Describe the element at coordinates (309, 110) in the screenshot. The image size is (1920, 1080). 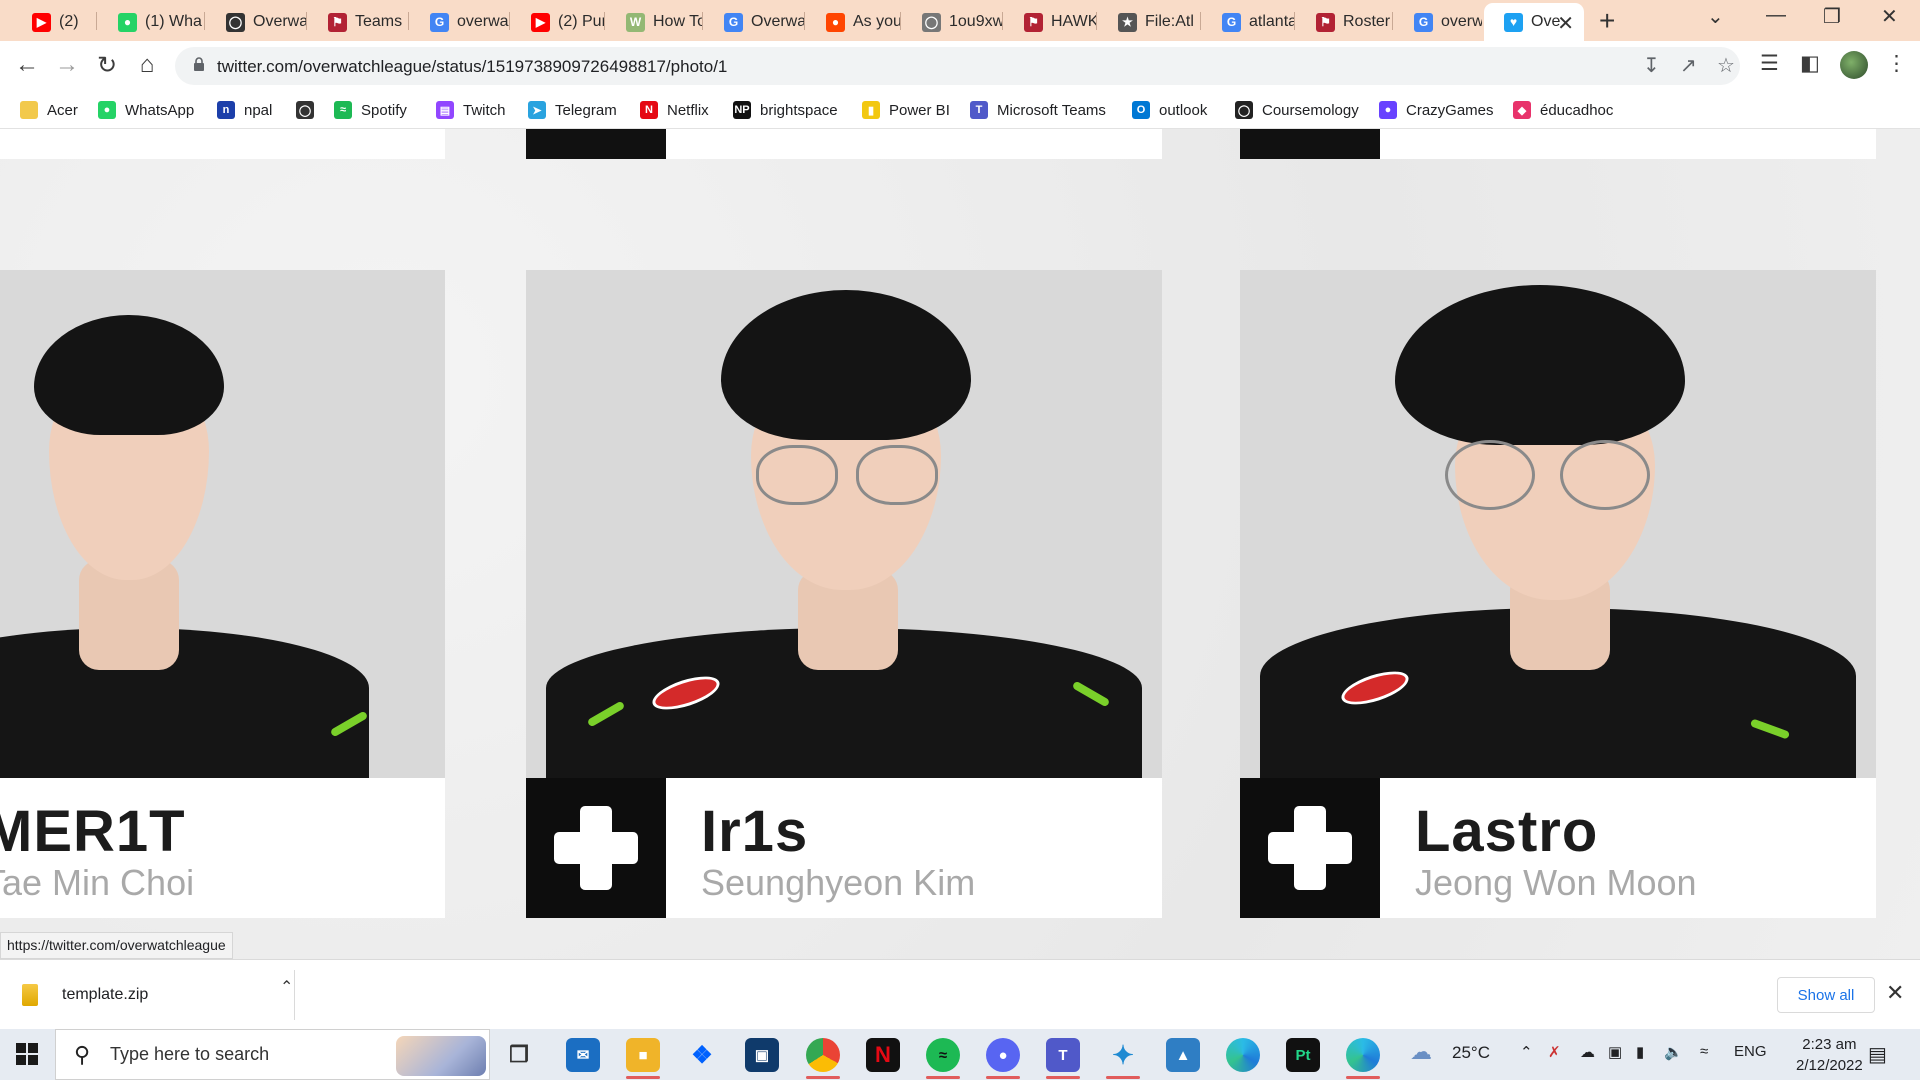
I see `bookmark-item: ◯` at that location.